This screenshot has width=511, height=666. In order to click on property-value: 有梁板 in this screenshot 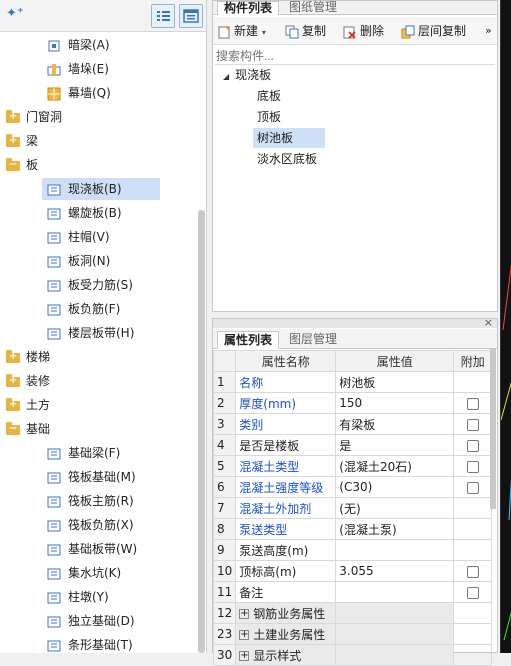, I will do `click(395, 424)`.